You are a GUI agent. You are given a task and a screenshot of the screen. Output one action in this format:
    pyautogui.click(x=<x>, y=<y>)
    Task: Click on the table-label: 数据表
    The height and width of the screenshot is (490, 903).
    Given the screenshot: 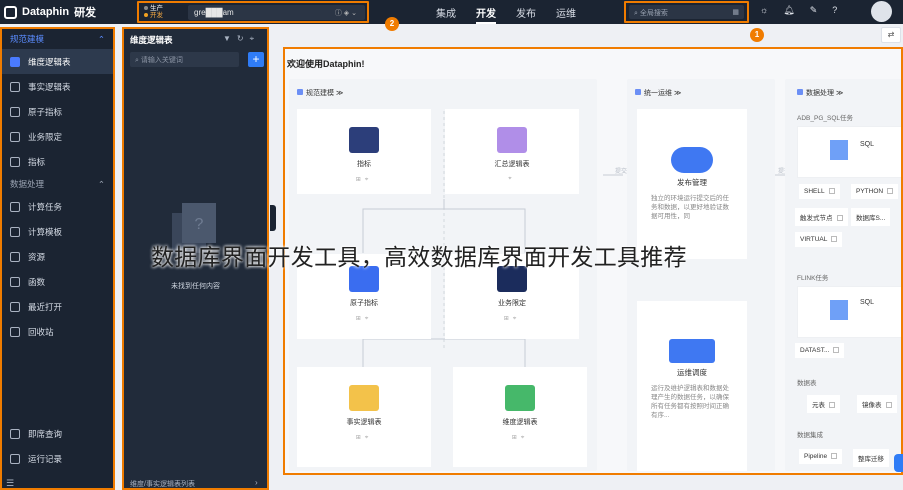 What is the action you would take?
    pyautogui.click(x=807, y=383)
    